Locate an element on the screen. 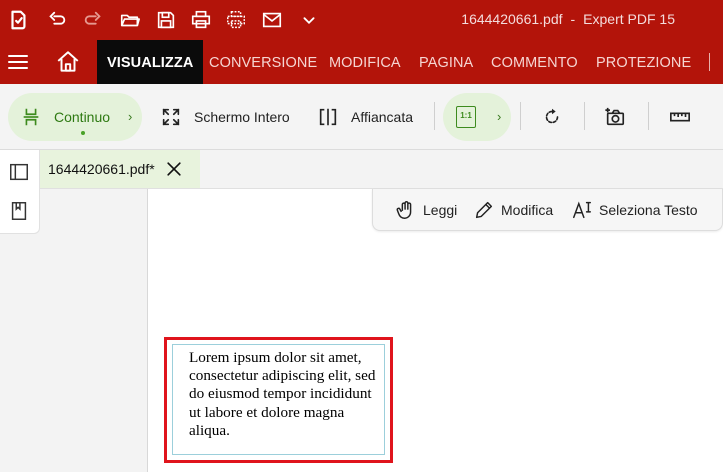  home-icon is located at coordinates (68, 62).